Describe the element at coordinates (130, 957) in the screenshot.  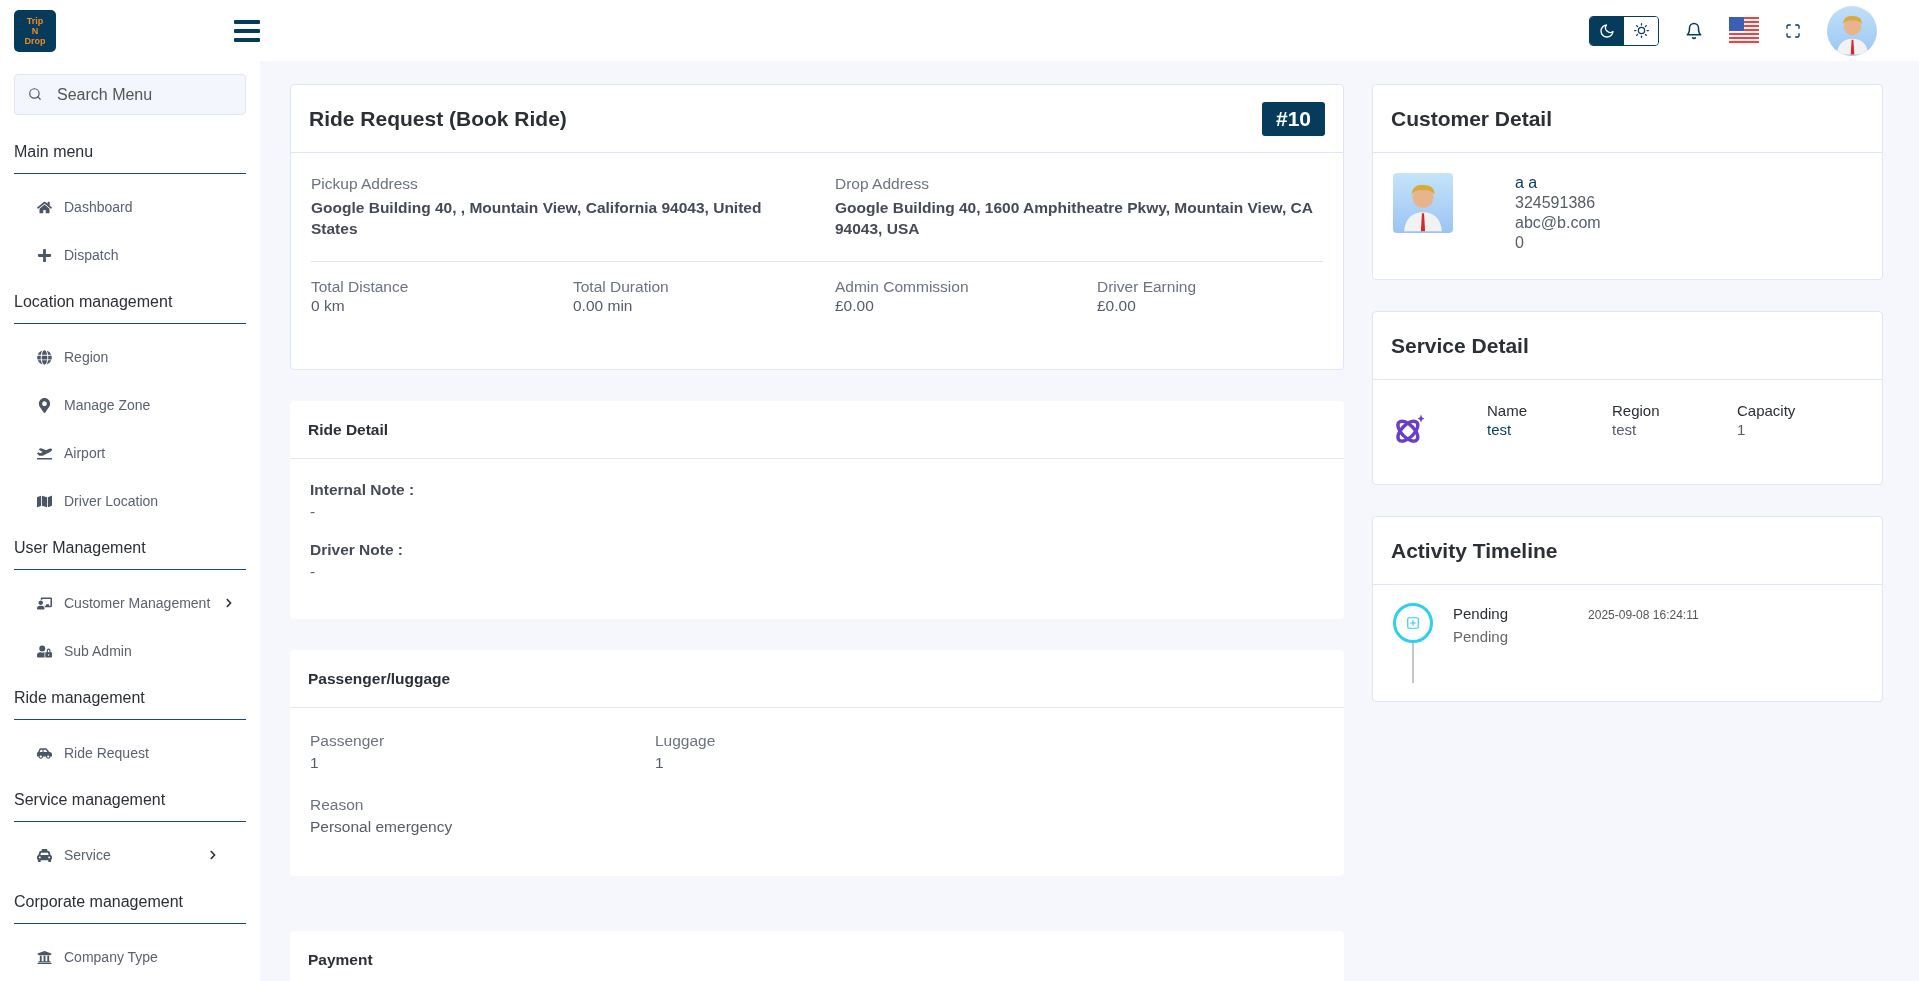
I see `sidebar-item: Company Type` at that location.